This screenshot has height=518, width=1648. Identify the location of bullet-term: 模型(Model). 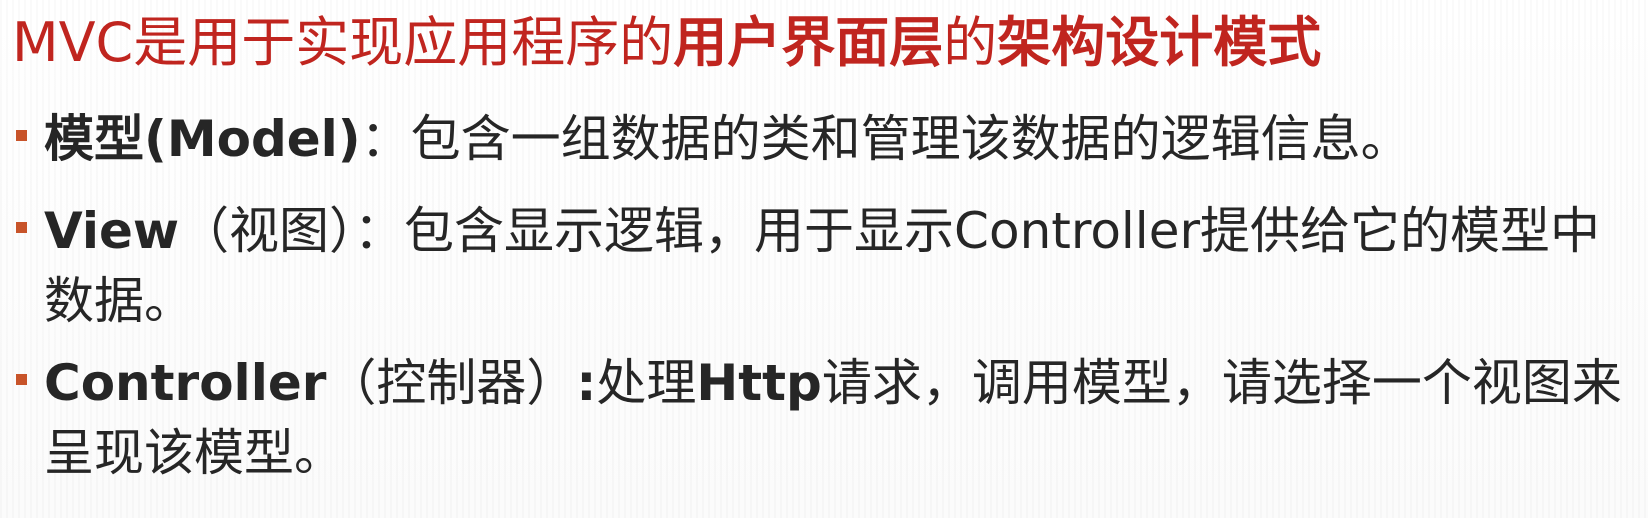
(202, 139).